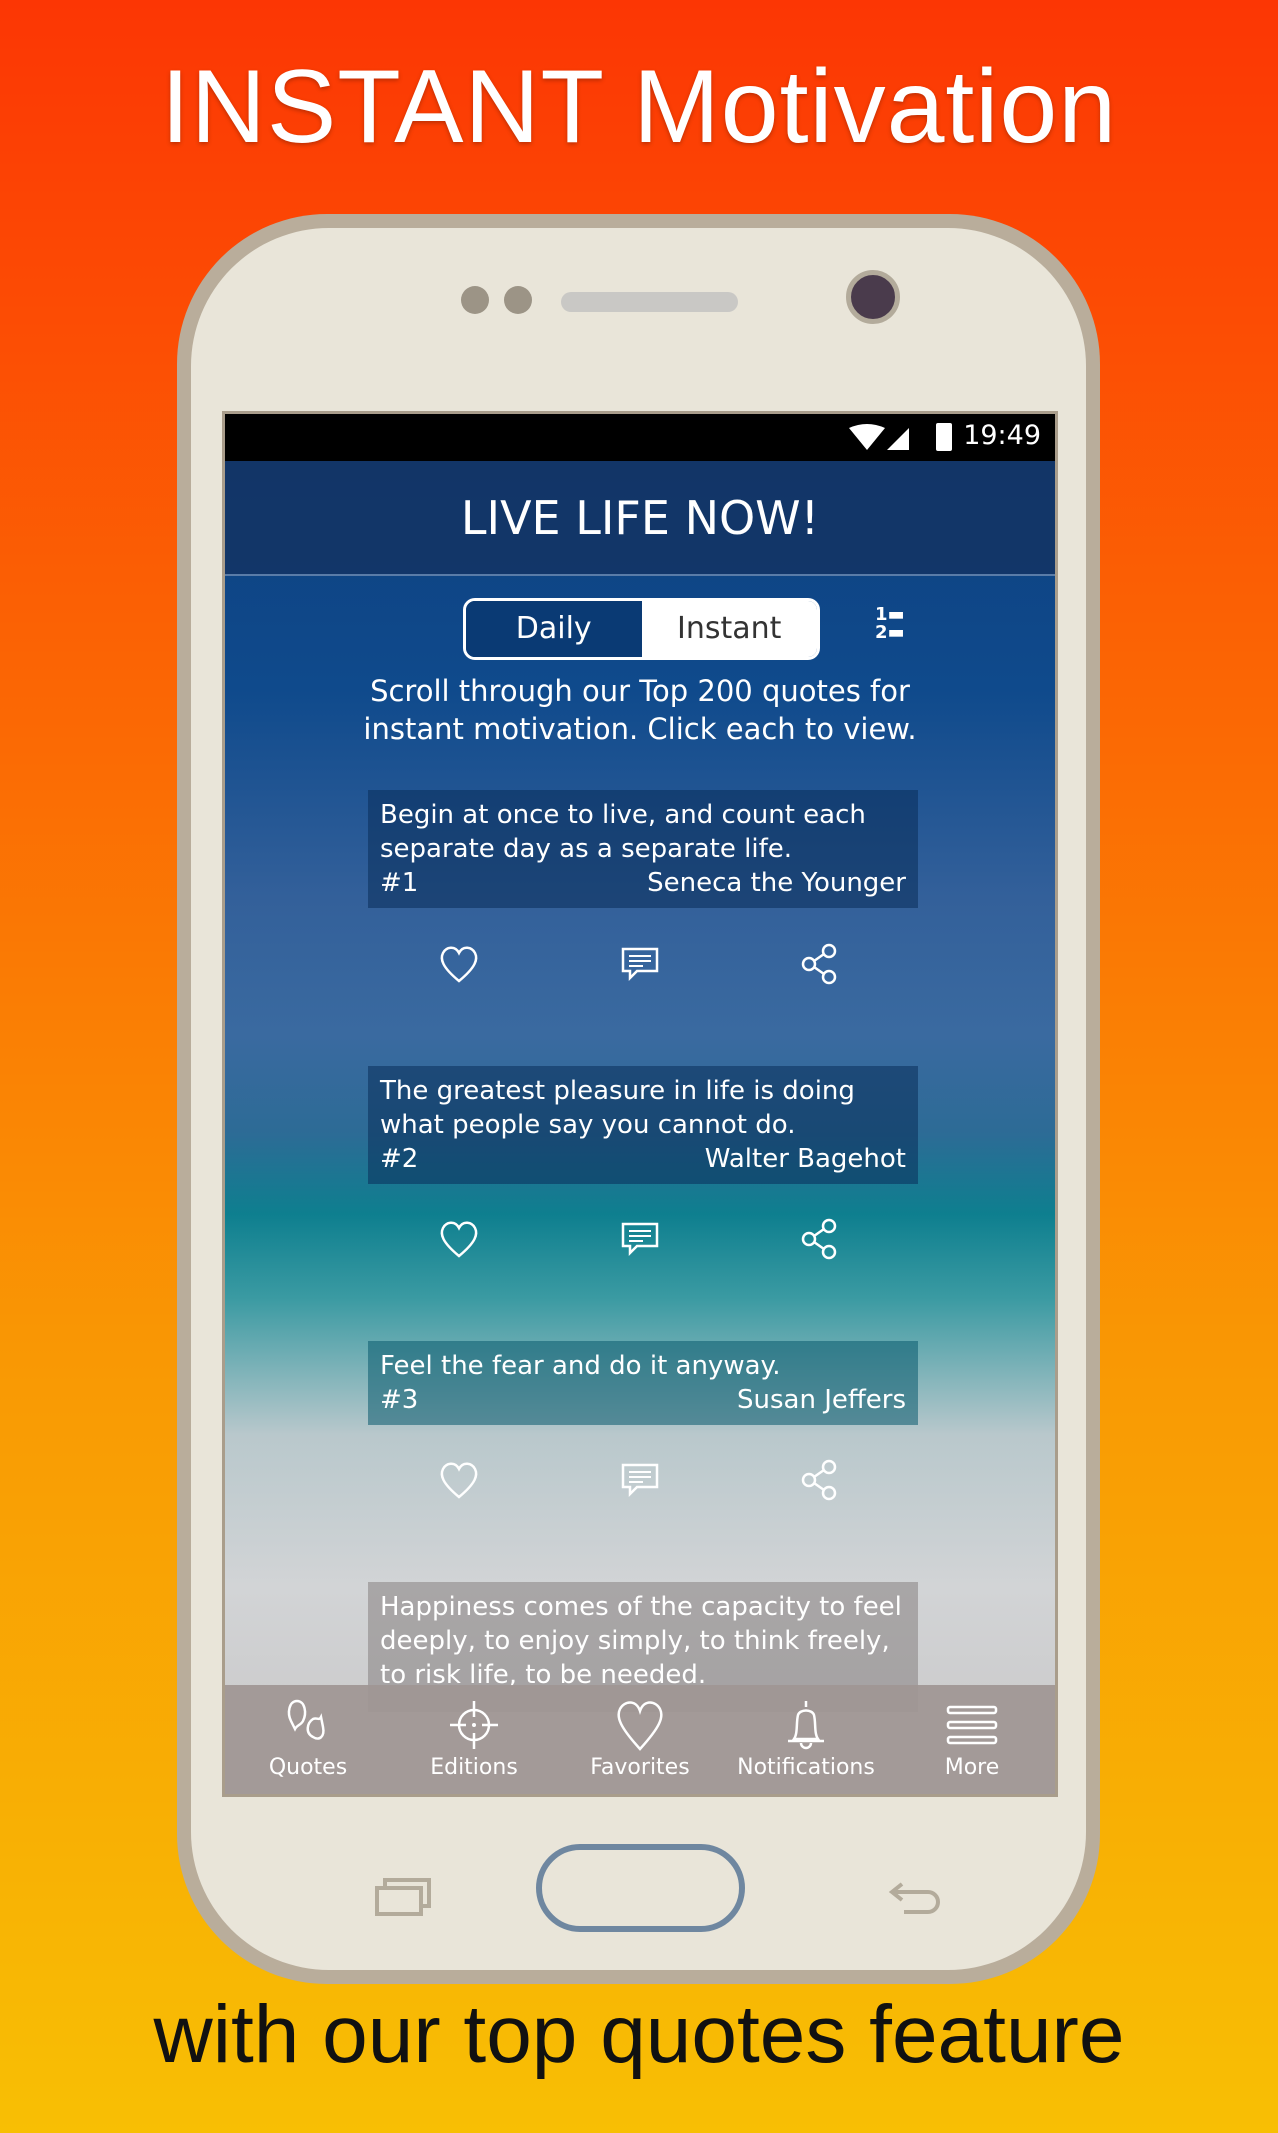 This screenshot has width=1278, height=2133. What do you see at coordinates (399, 1400) in the screenshot?
I see `quote-number: #3` at bounding box center [399, 1400].